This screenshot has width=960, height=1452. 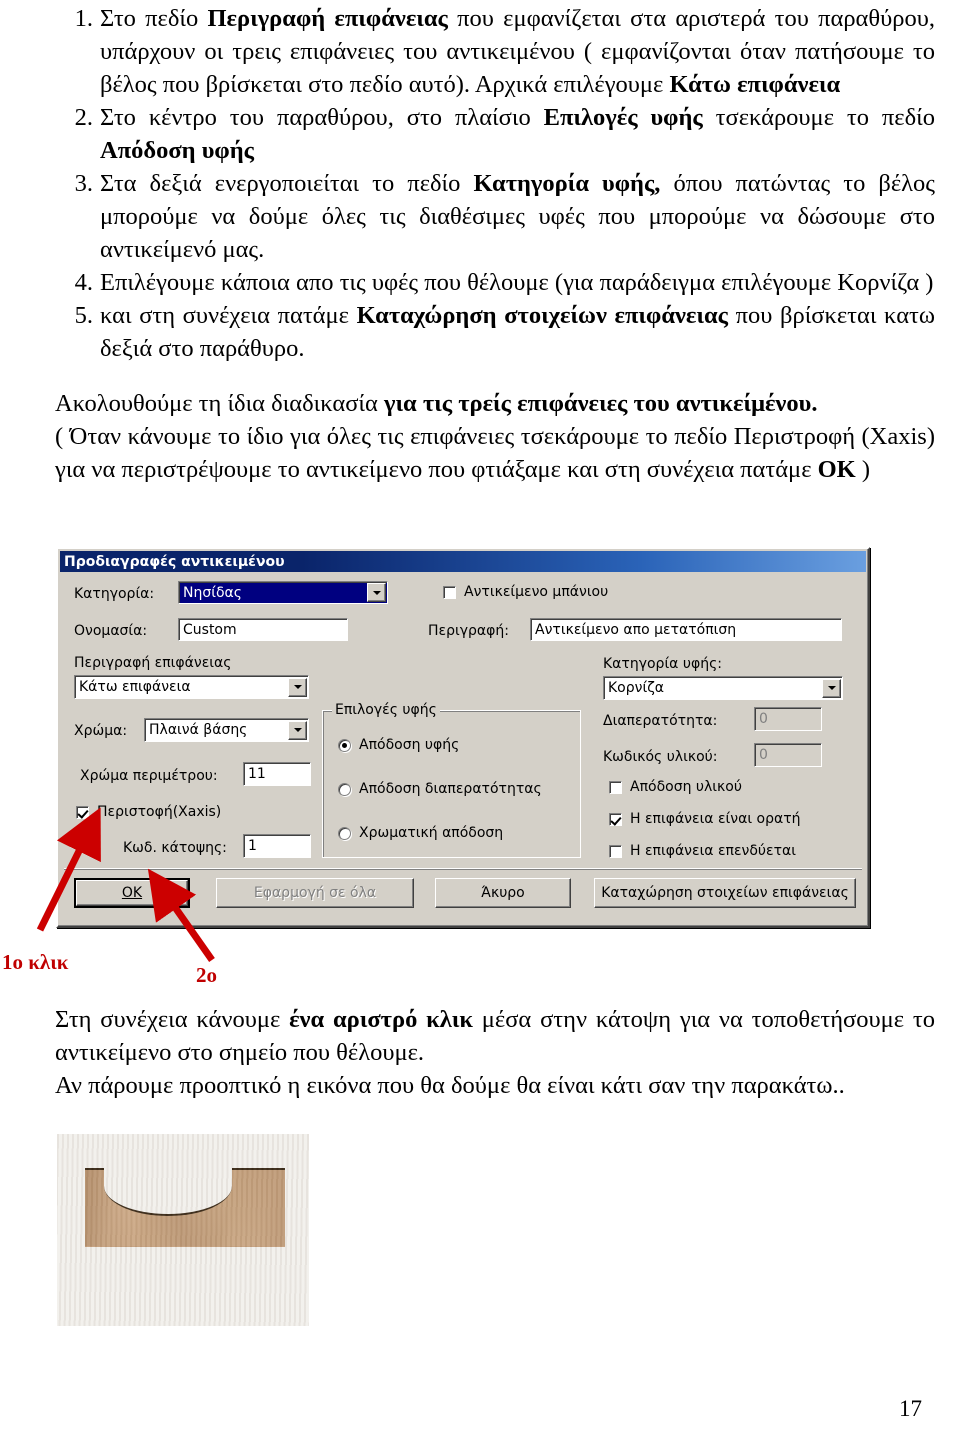 What do you see at coordinates (686, 629) in the screenshot?
I see `description-input: Αντικείμενο απο μετατόπιση` at bounding box center [686, 629].